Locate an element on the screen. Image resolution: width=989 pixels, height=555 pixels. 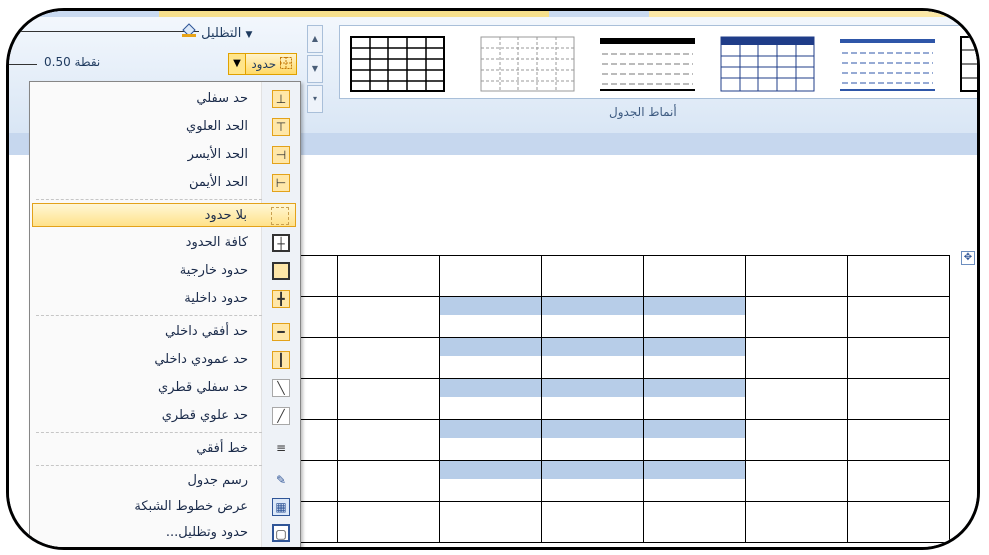
horizontal-line-icon: ≡ is located at coordinates (281, 448).